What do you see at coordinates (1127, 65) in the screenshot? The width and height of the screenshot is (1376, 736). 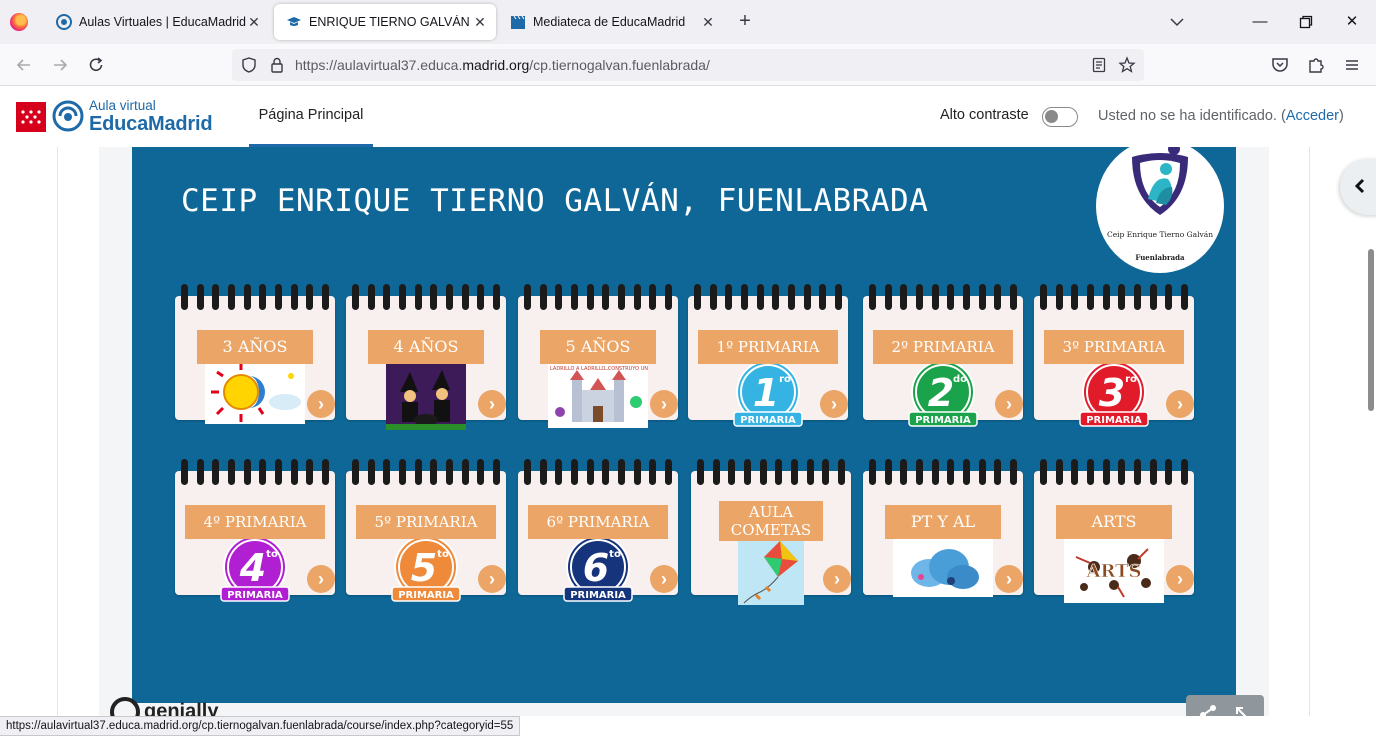 I see `bookmark-star-icon` at bounding box center [1127, 65].